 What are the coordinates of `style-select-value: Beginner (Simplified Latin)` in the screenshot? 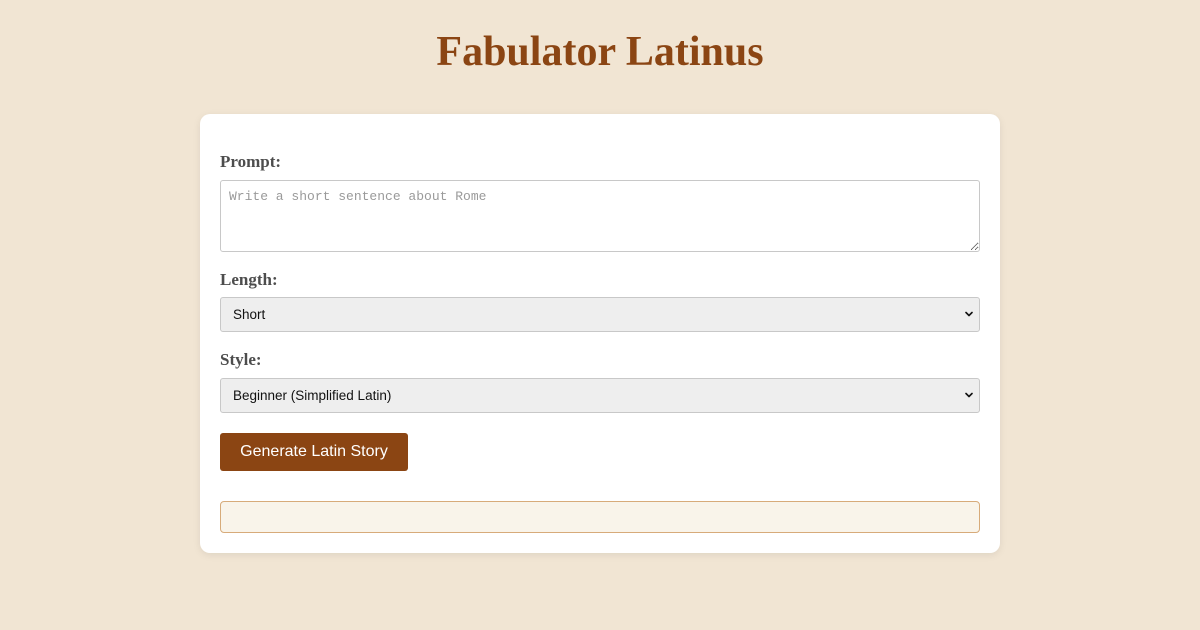 It's located at (312, 395).